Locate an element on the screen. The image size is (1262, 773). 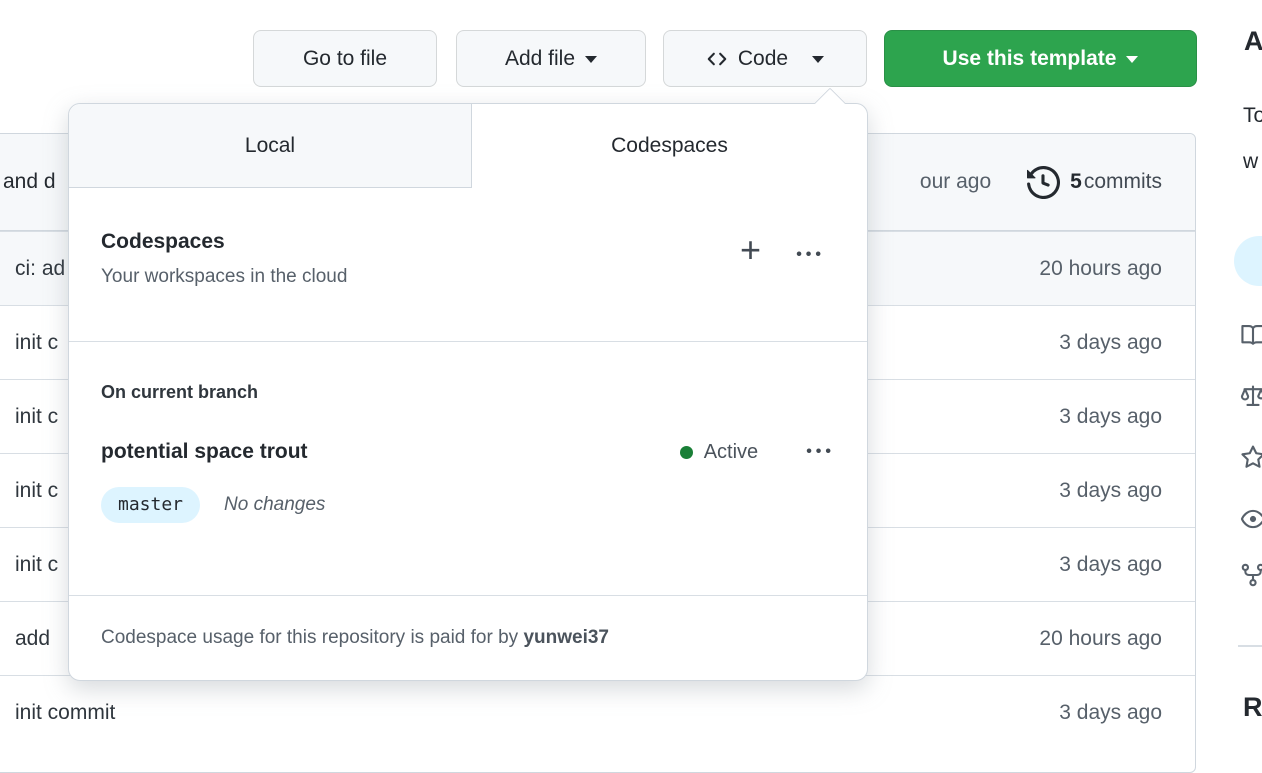
about-heading-fragment: A is located at coordinates (1253, 41).